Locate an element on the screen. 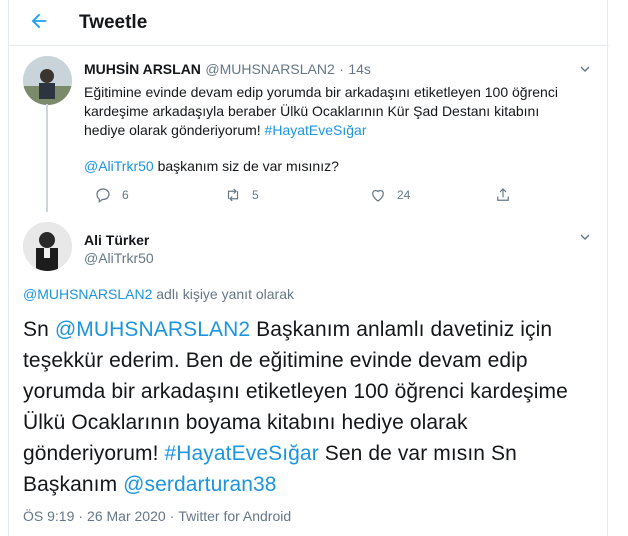 The height and width of the screenshot is (536, 628). header-bar: Tweetle is located at coordinates (309, 23).